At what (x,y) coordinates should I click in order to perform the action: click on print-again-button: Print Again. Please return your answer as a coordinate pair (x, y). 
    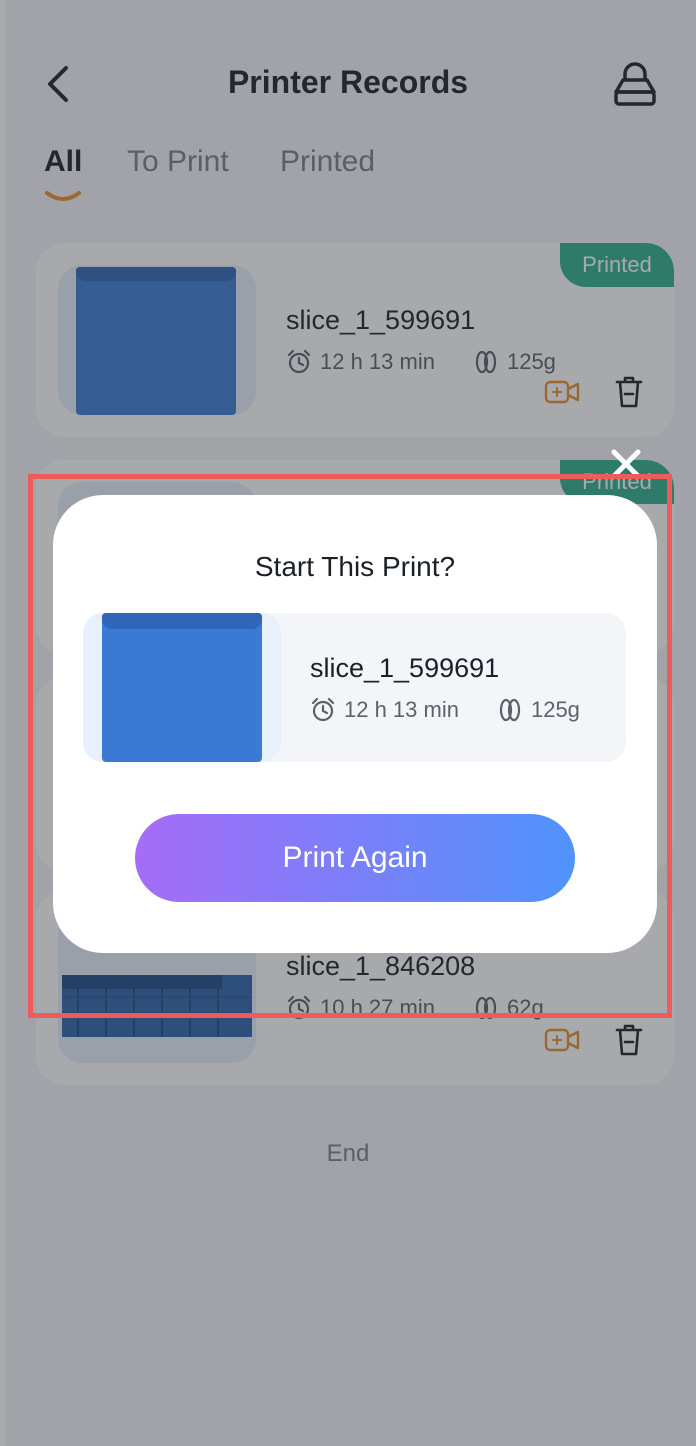
    Looking at the image, I should click on (355, 858).